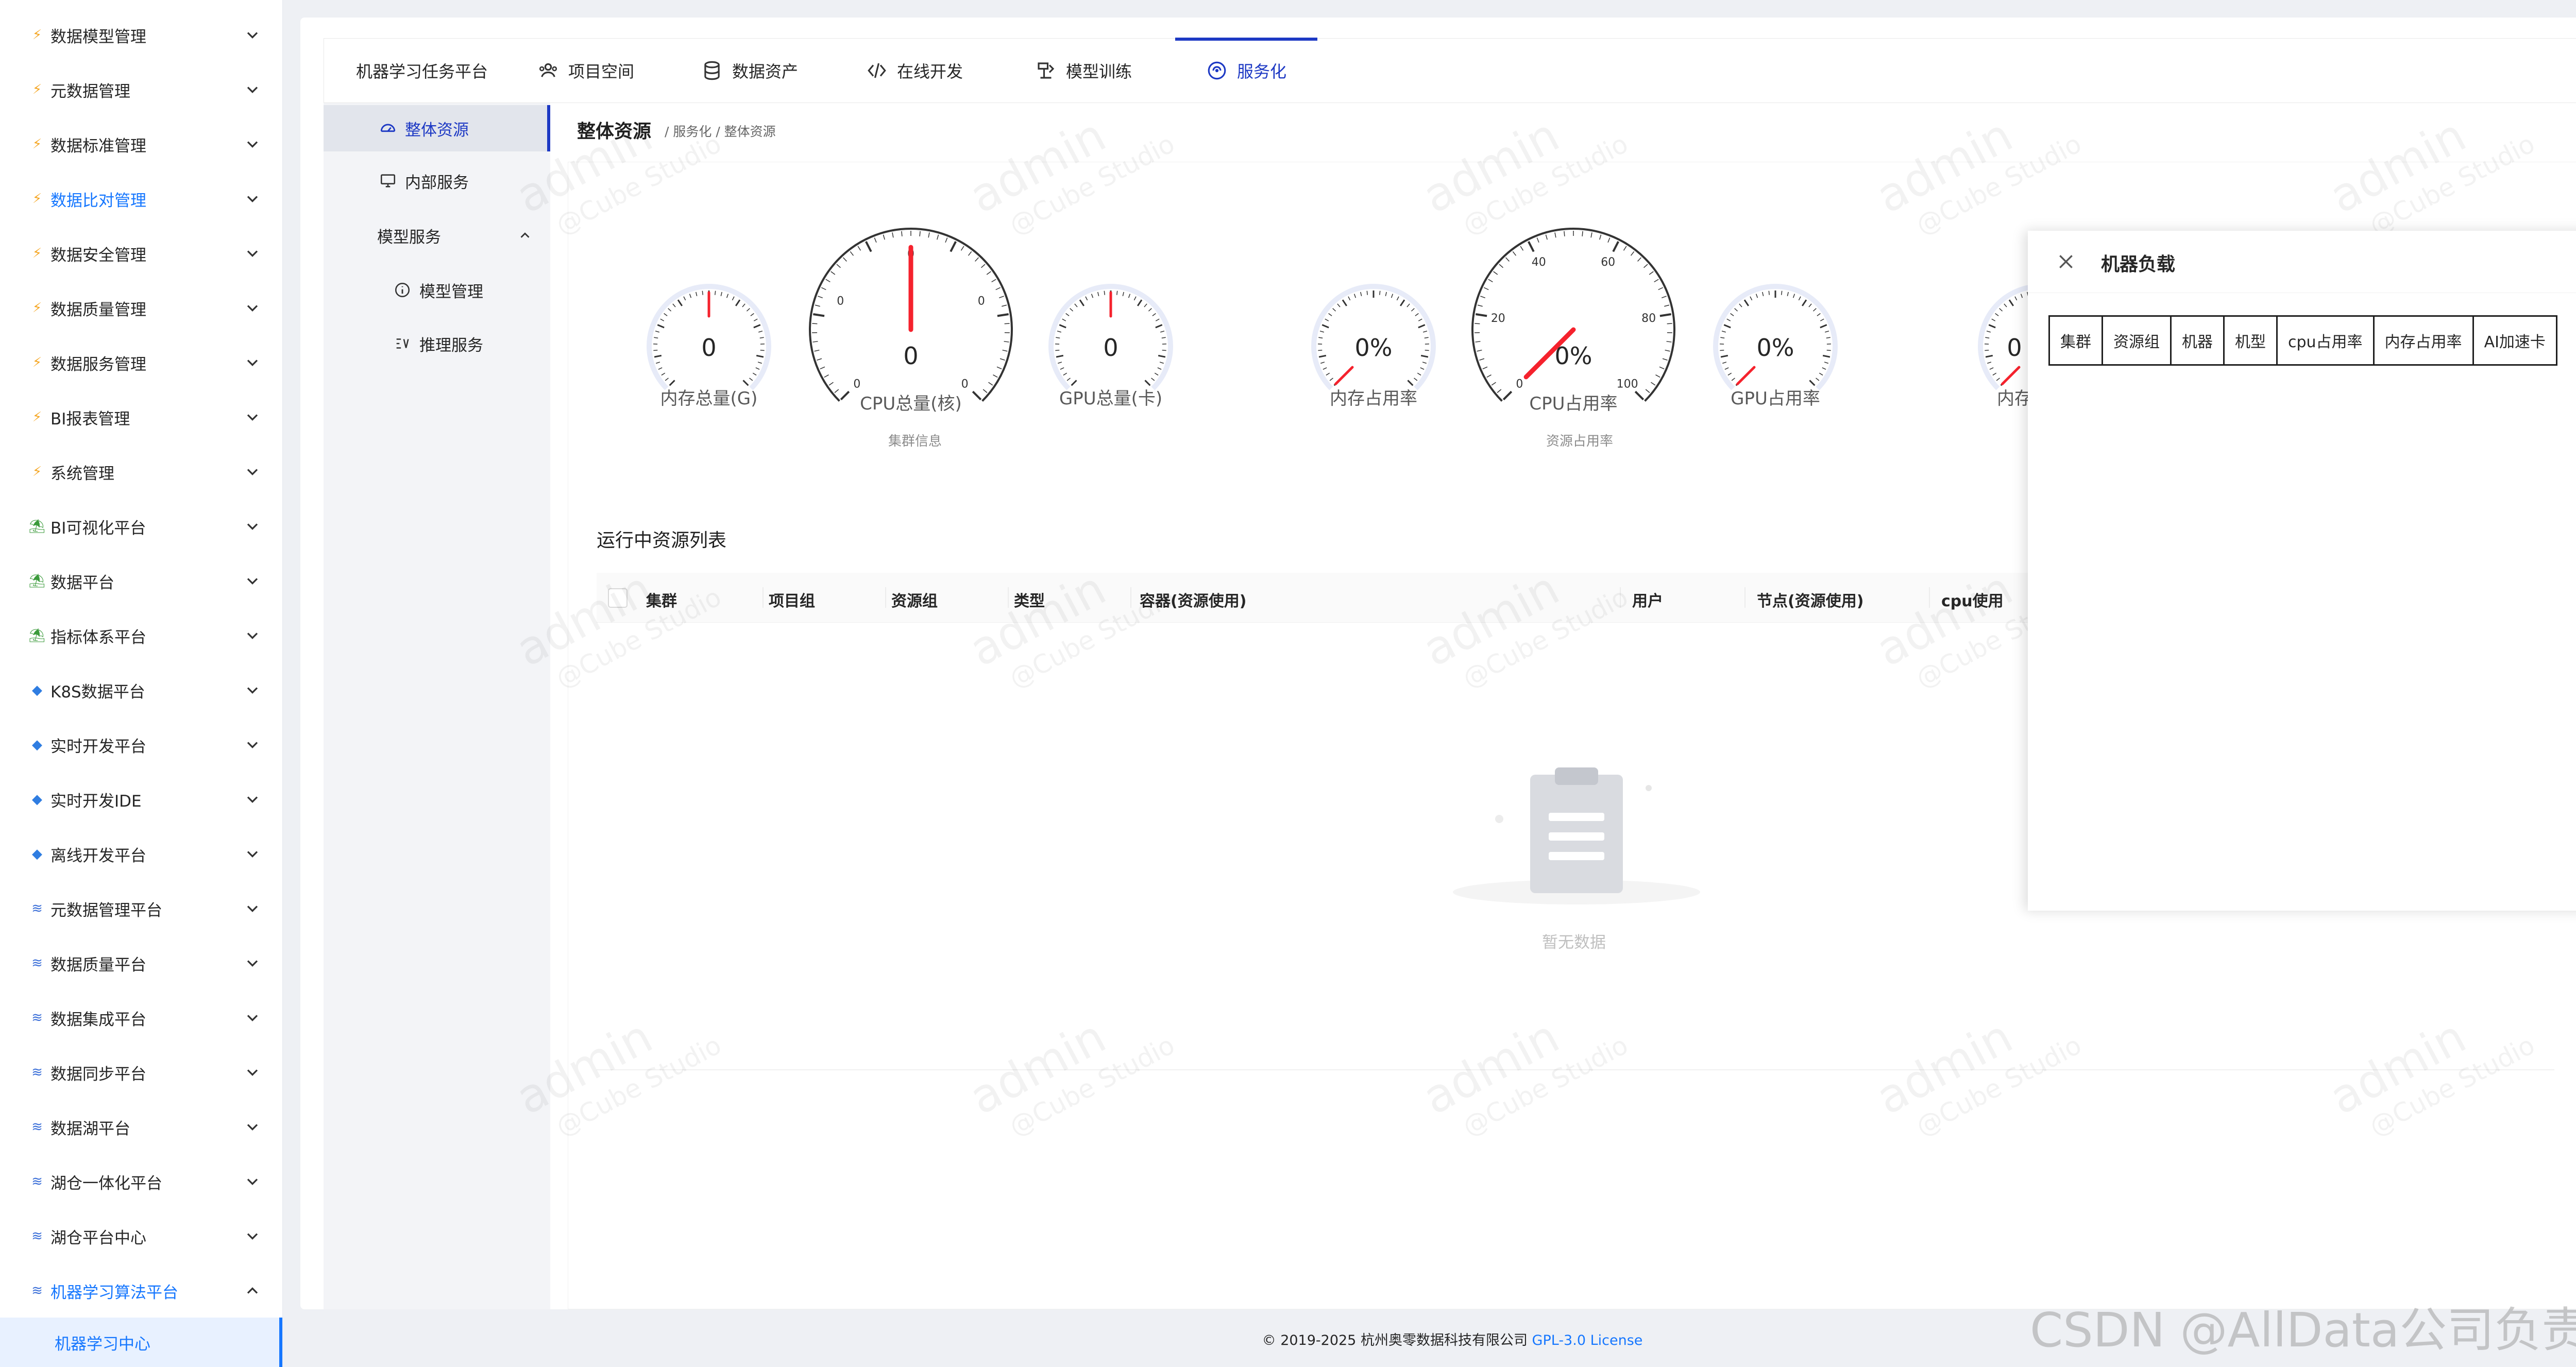 Image resolution: width=2576 pixels, height=1367 pixels. What do you see at coordinates (98, 364) in the screenshot?
I see `sidebar-item-label: 数据服务管理` at bounding box center [98, 364].